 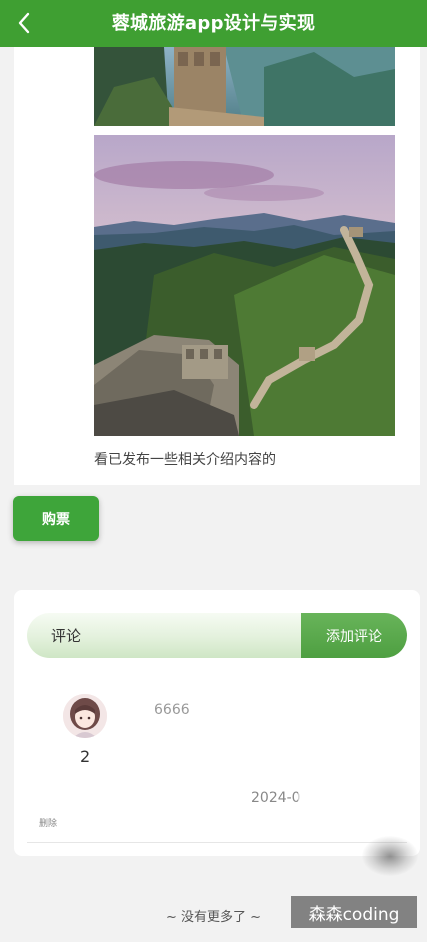 I want to click on top-header: 蓉城旅游app设计与实现, so click(x=213, y=23).